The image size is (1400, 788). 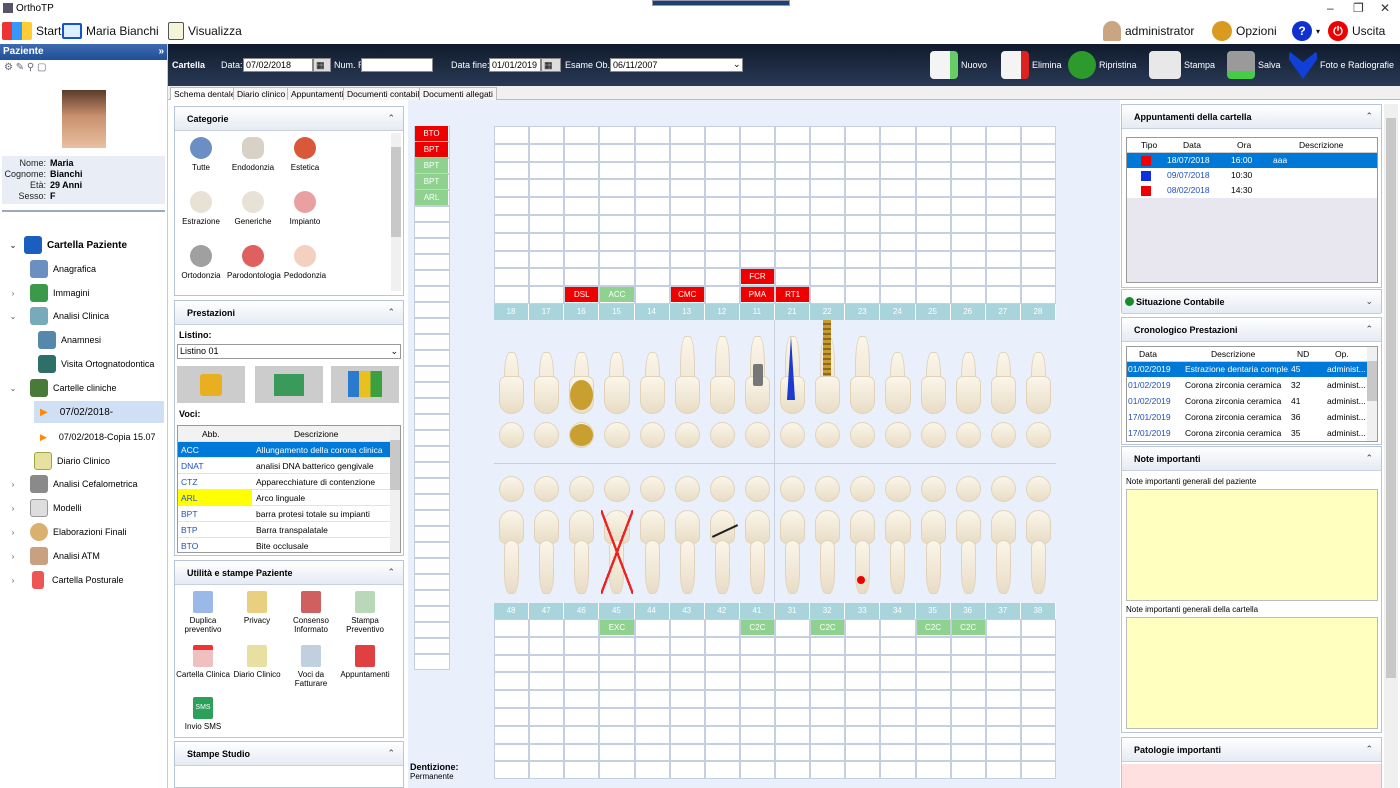 What do you see at coordinates (289, 754) in the screenshot?
I see `stampe-header: Stampe Studio ⌃` at bounding box center [289, 754].